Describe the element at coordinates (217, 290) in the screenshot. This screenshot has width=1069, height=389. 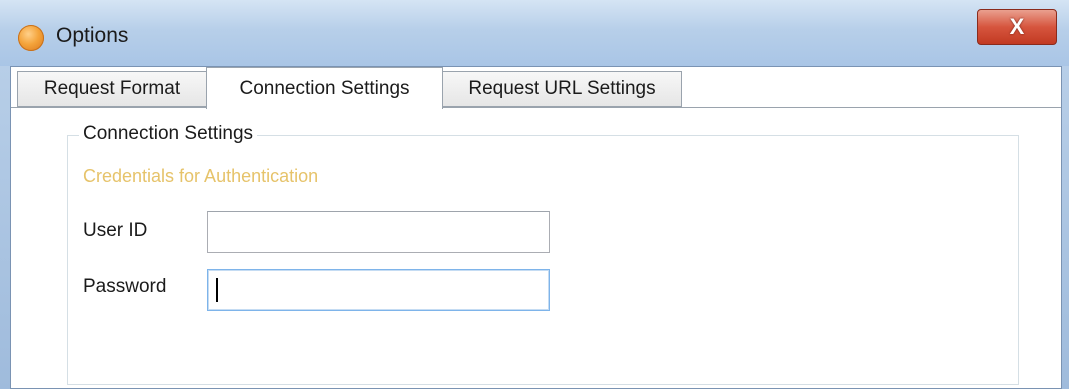
I see `text-caret` at that location.